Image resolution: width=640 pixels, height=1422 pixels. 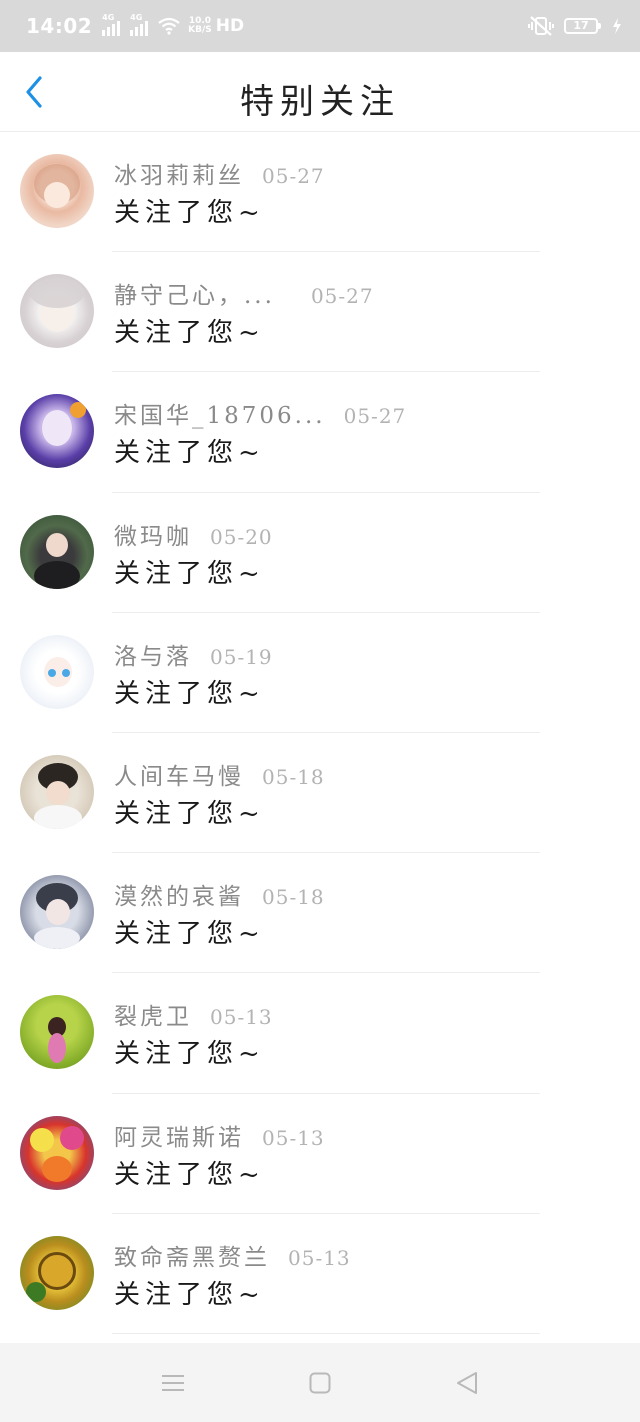 I want to click on signal-icon: 4G, so click(x=111, y=24).